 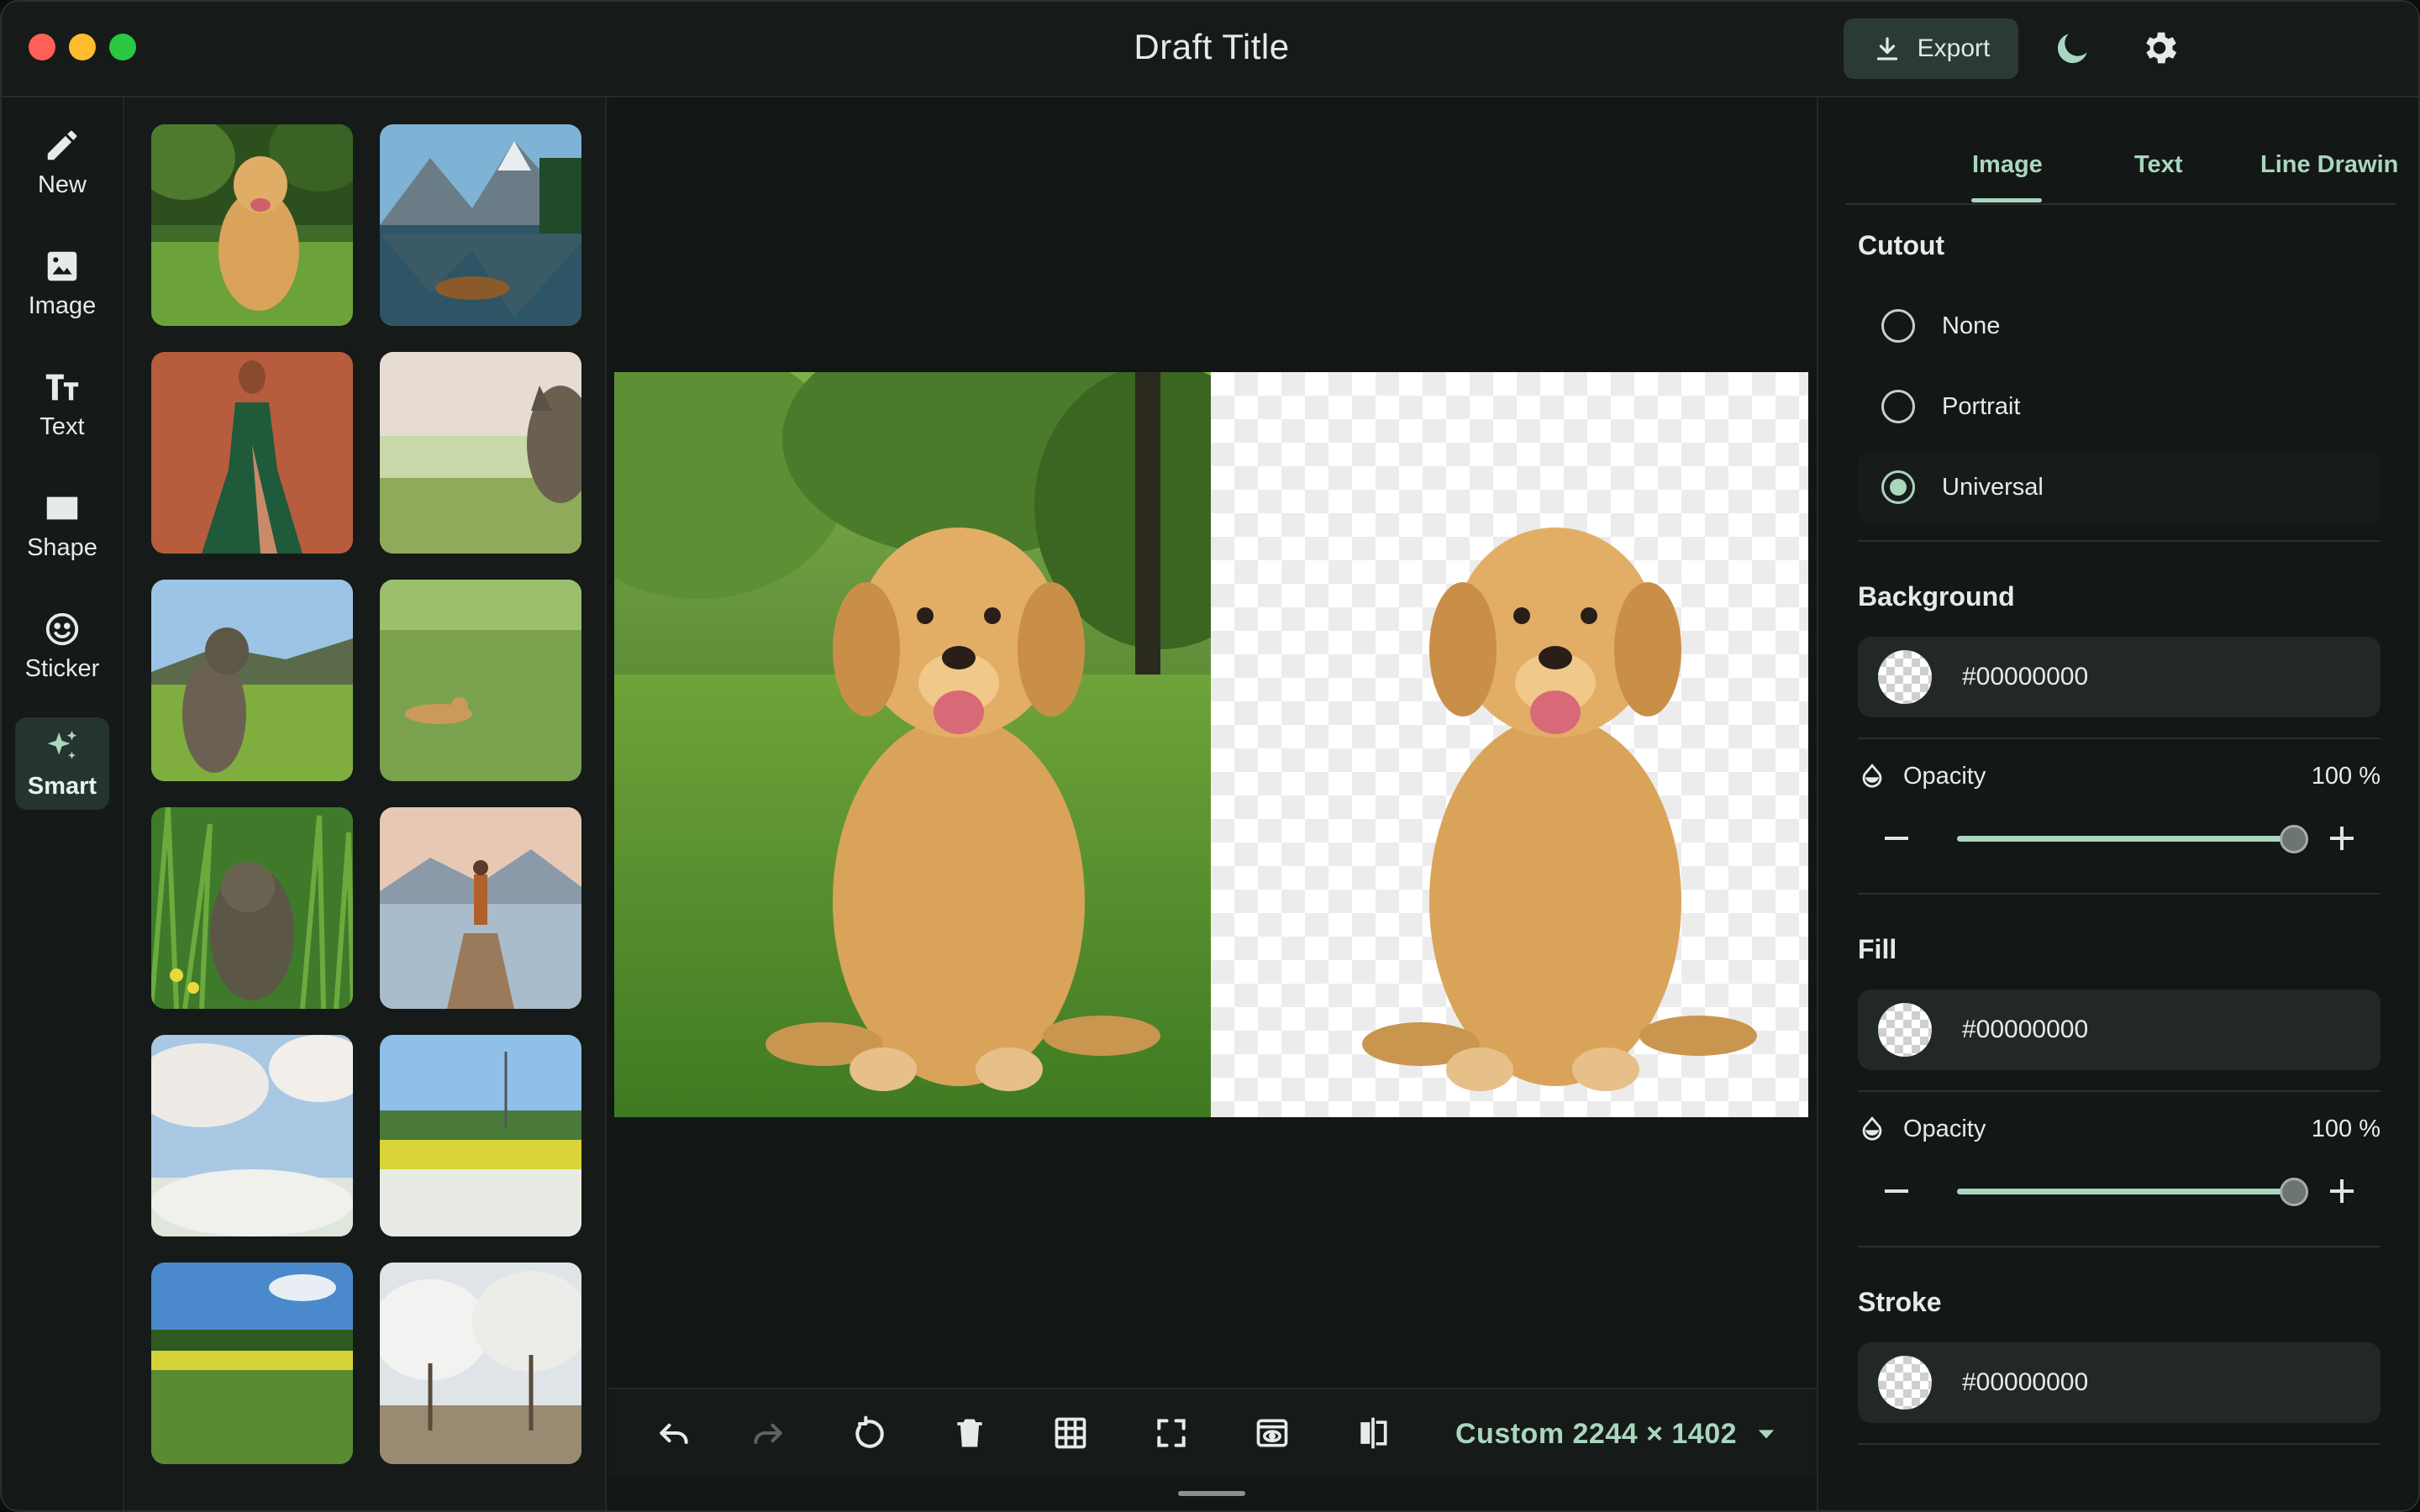 I want to click on rail-item-shape: Shape, so click(x=62, y=525).